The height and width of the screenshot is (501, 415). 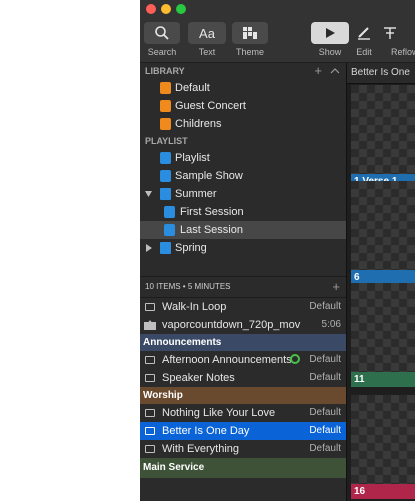 I want to click on group-header-main-service: Main Service, so click(x=243, y=468).